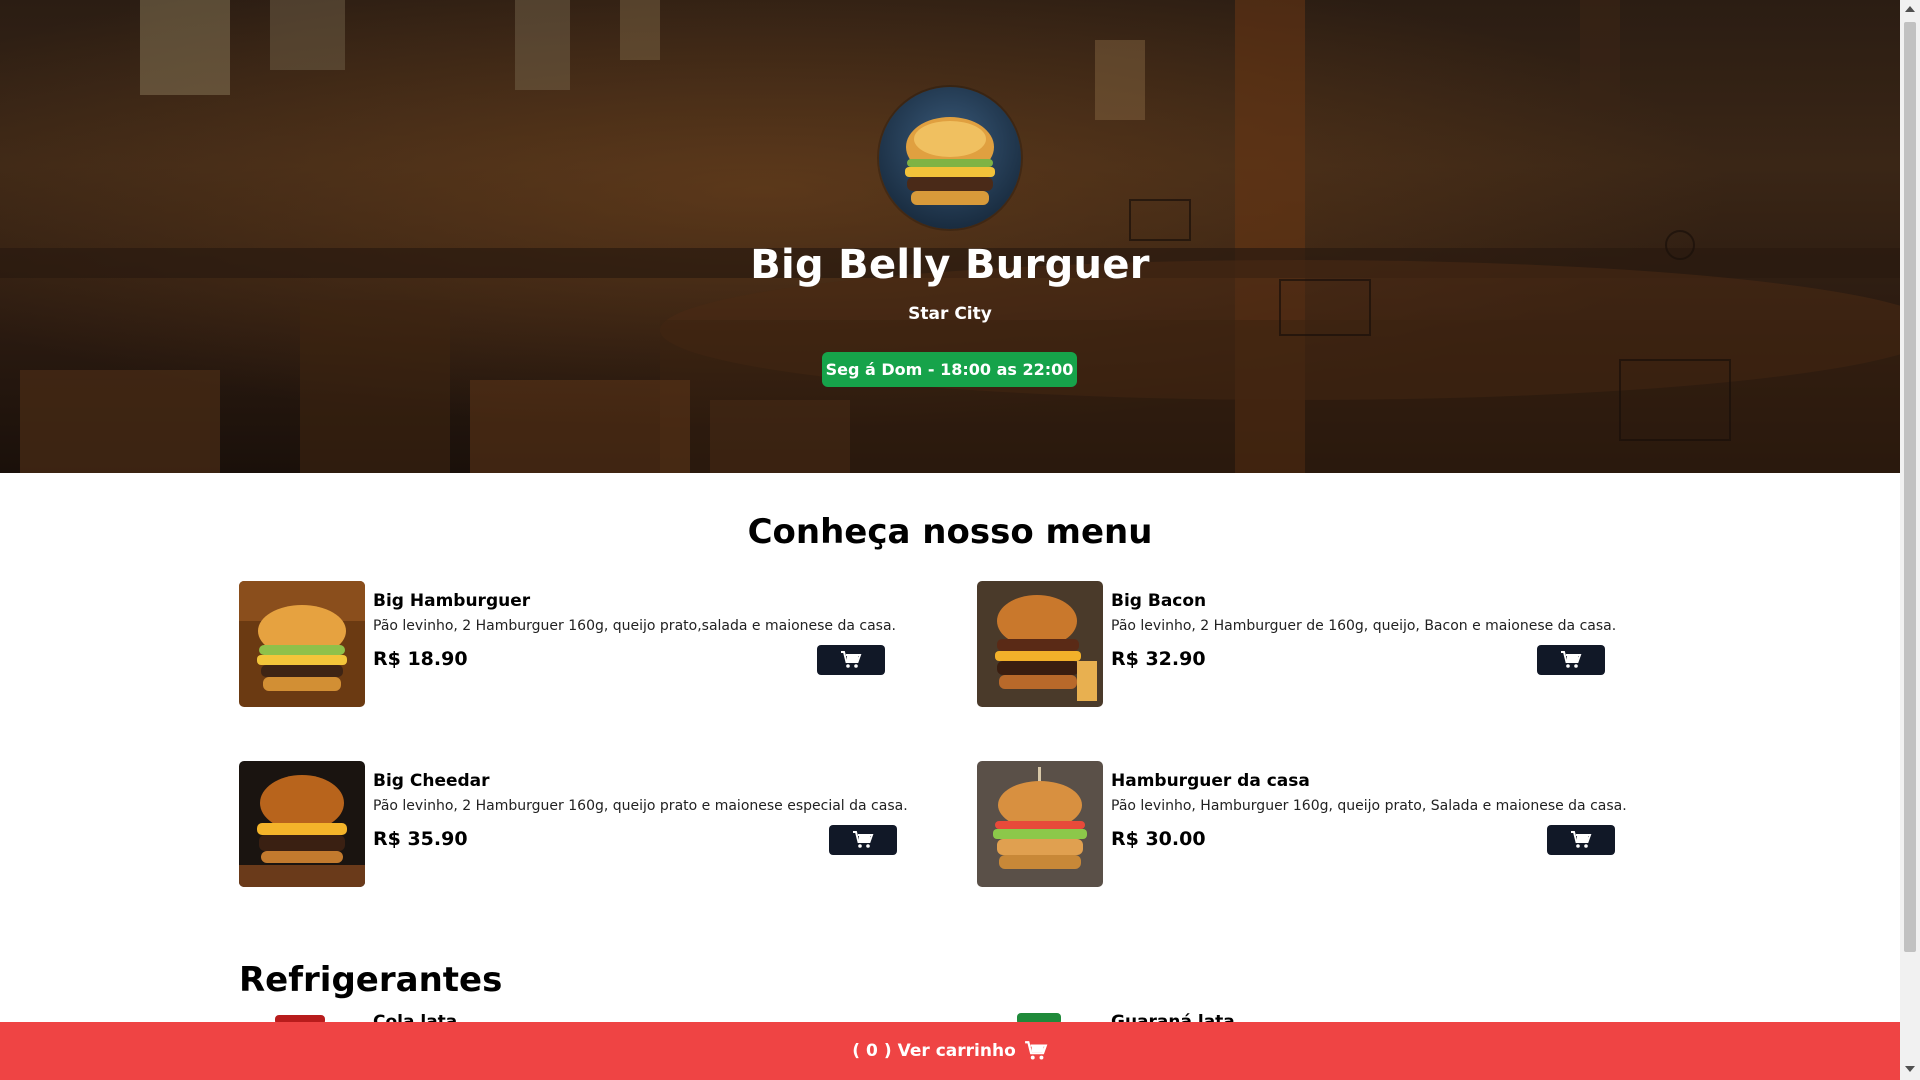  What do you see at coordinates (950, 532) in the screenshot?
I see `menu-section-title: Conheça nosso menu` at bounding box center [950, 532].